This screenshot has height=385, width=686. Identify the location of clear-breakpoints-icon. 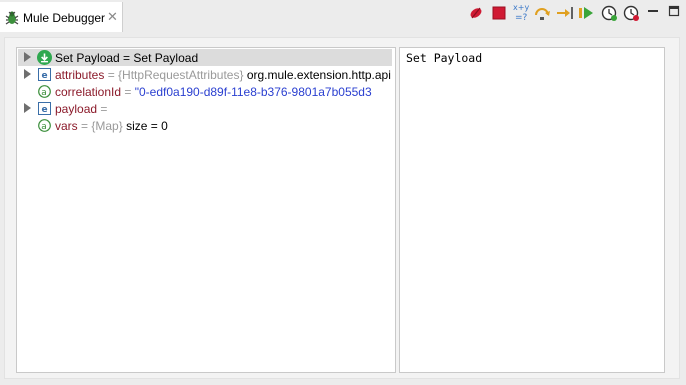
(477, 15).